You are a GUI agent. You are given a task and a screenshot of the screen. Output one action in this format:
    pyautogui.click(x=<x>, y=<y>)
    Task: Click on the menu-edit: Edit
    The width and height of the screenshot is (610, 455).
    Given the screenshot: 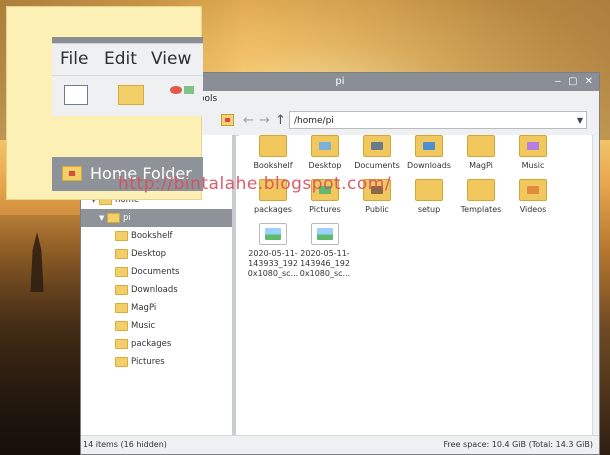 What is the action you would take?
    pyautogui.click(x=120, y=59)
    